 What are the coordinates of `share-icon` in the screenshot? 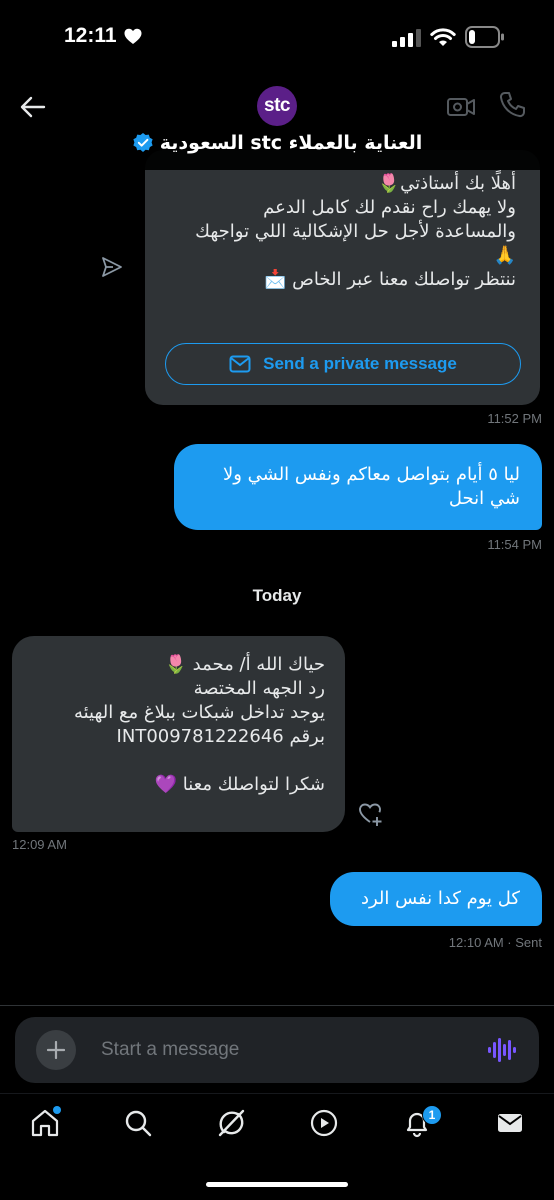 It's located at (112, 267).